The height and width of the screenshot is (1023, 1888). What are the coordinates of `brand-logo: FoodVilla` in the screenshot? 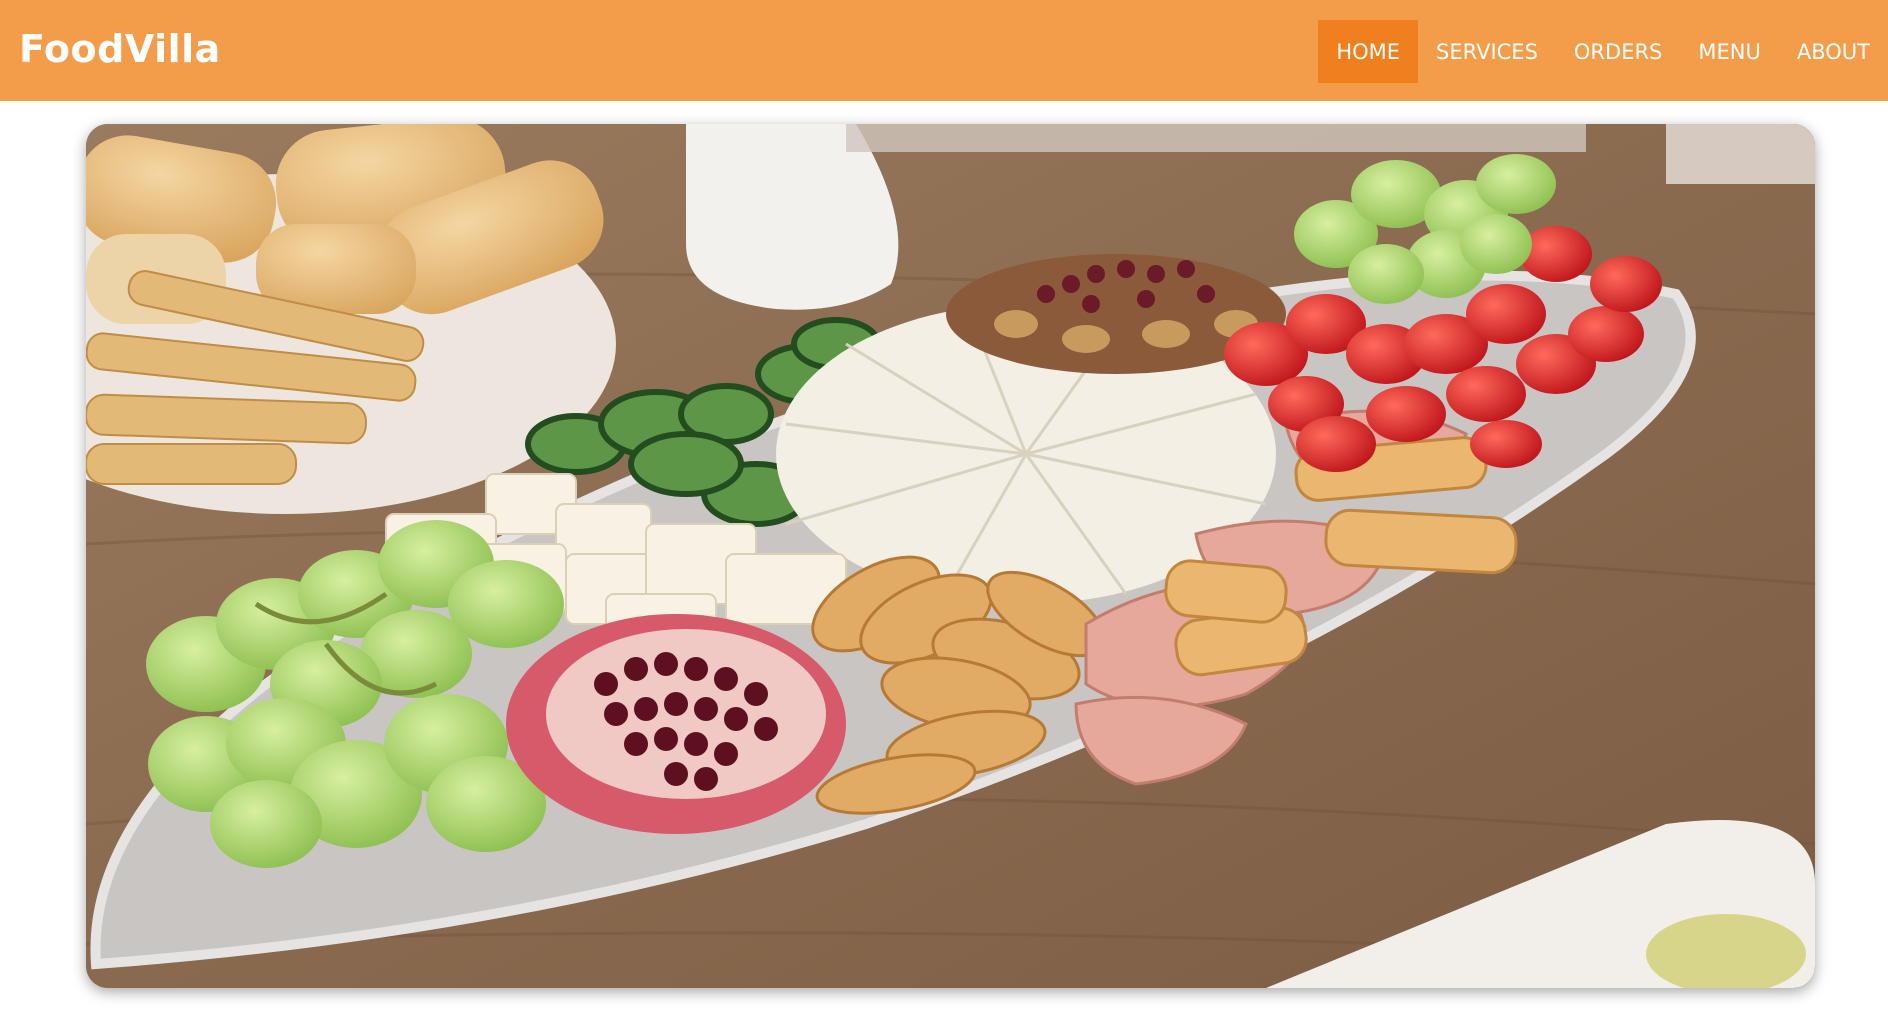 It's located at (120, 49).